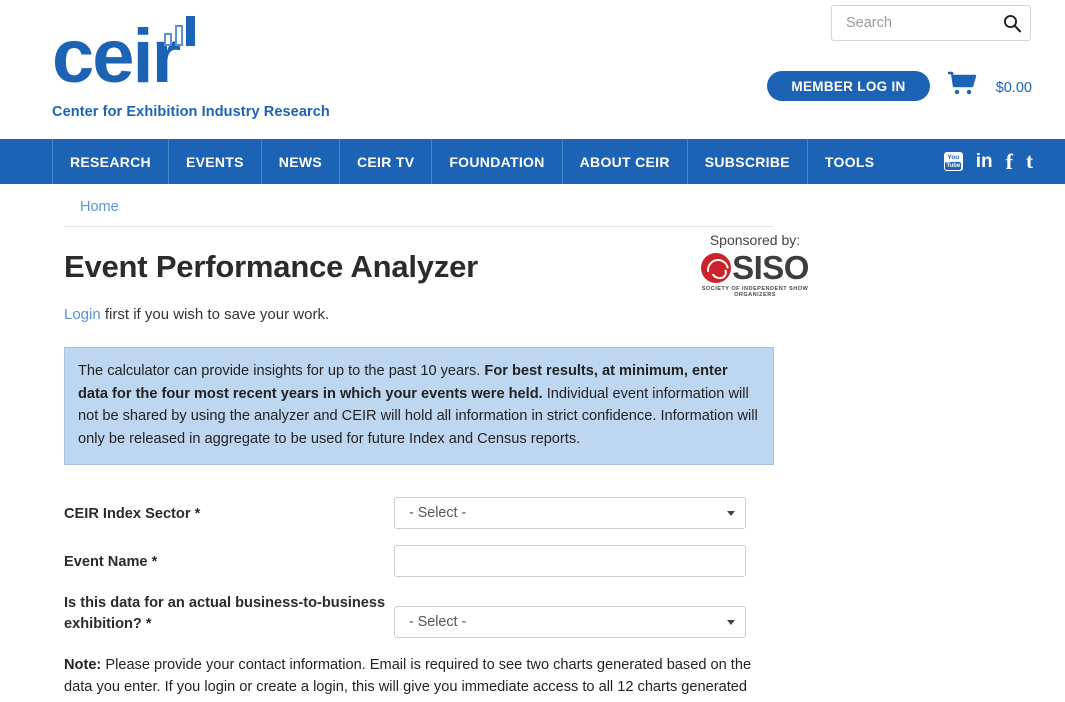 The height and width of the screenshot is (702, 1065). Describe the element at coordinates (271, 266) in the screenshot. I see `page-title: Event Performance Analyzer` at that location.